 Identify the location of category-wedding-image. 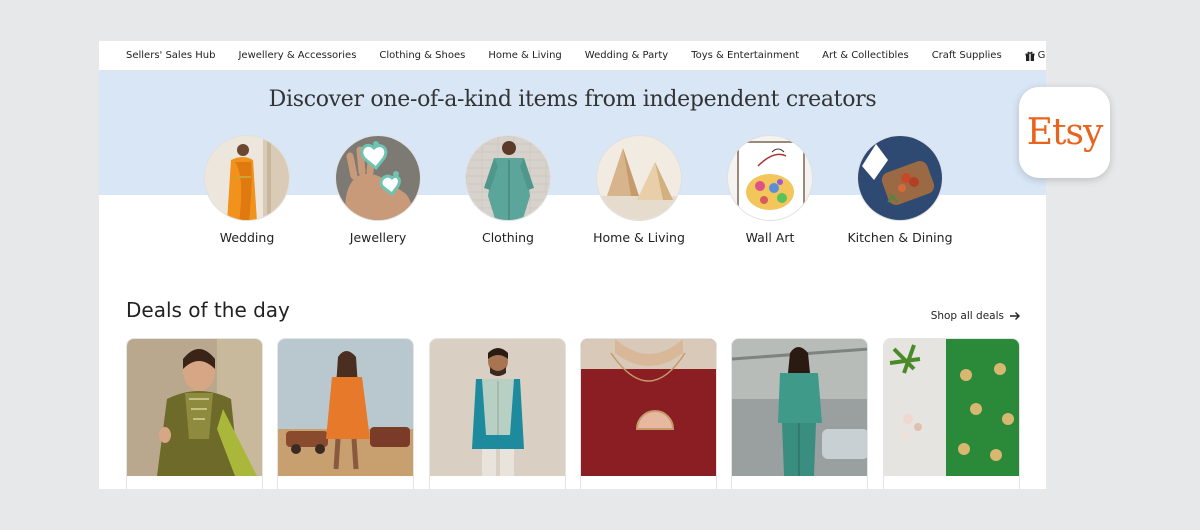
(247, 178).